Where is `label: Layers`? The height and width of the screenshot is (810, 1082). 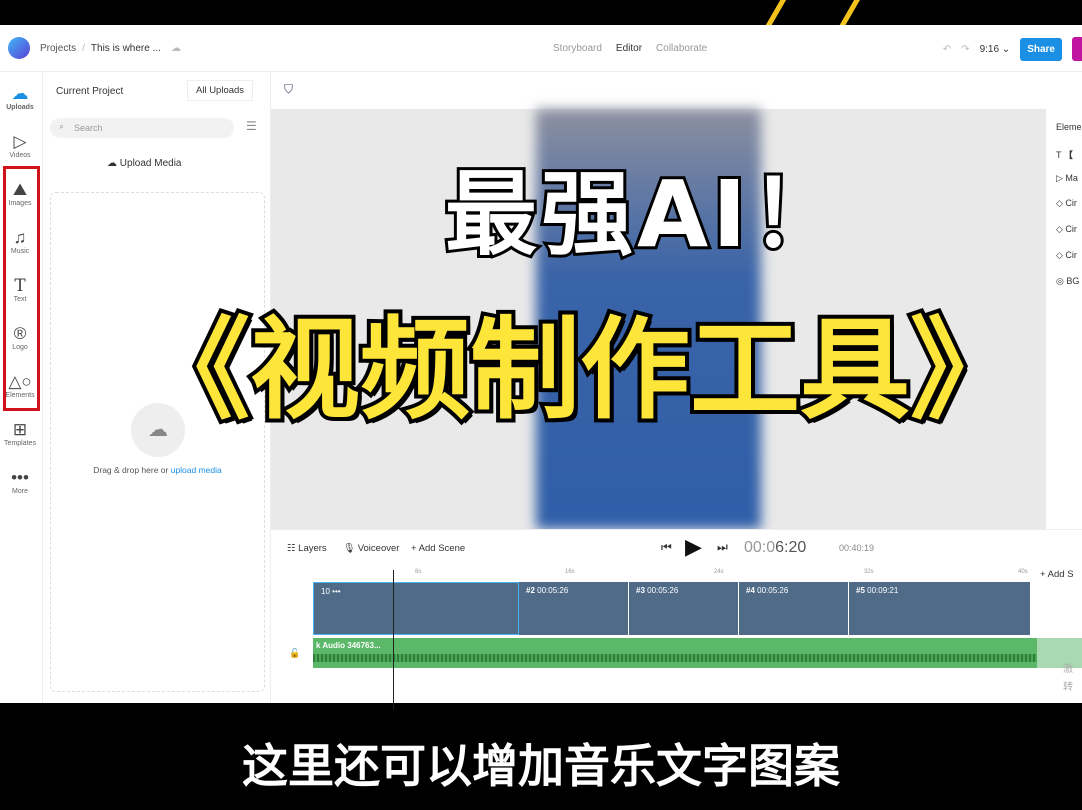
label: Layers is located at coordinates (312, 548).